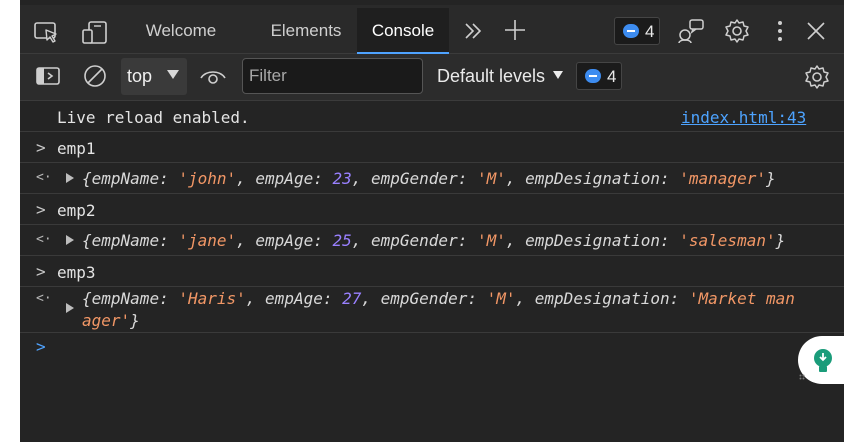 The width and height of the screenshot is (844, 442). Describe the element at coordinates (432, 147) in the screenshot. I see `console-input-row: > emp1` at that location.